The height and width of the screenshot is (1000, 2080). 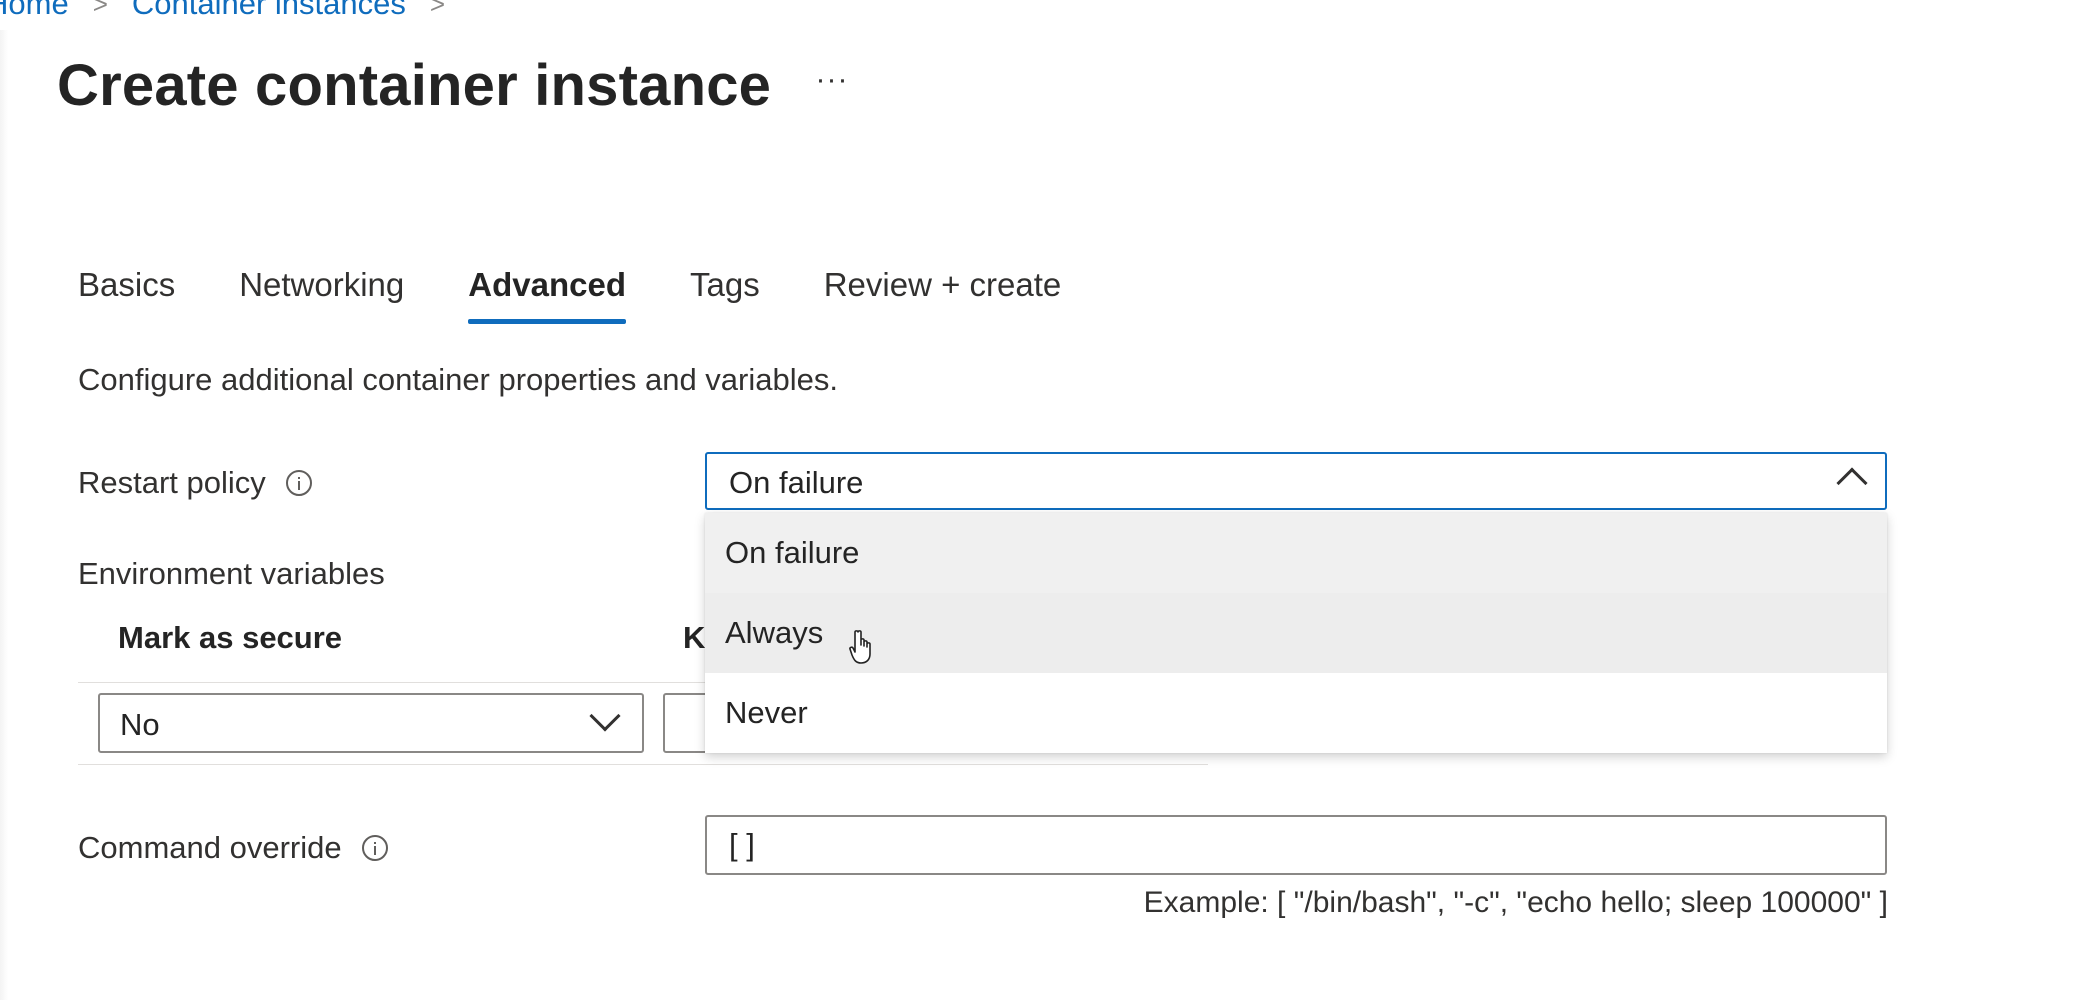 I want to click on breadcrumb-home-link: Home, so click(x=34, y=11).